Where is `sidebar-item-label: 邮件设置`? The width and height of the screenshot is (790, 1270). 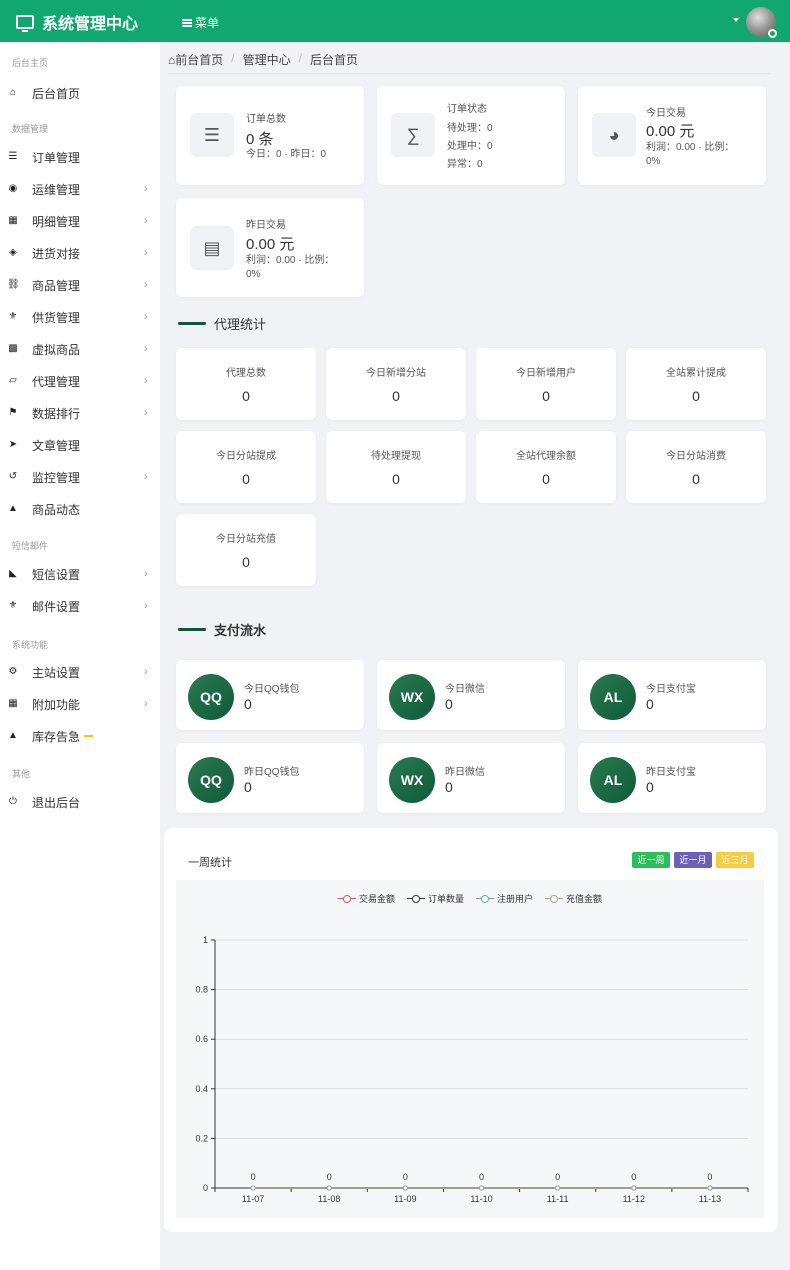
sidebar-item-label: 邮件设置 is located at coordinates (56, 606).